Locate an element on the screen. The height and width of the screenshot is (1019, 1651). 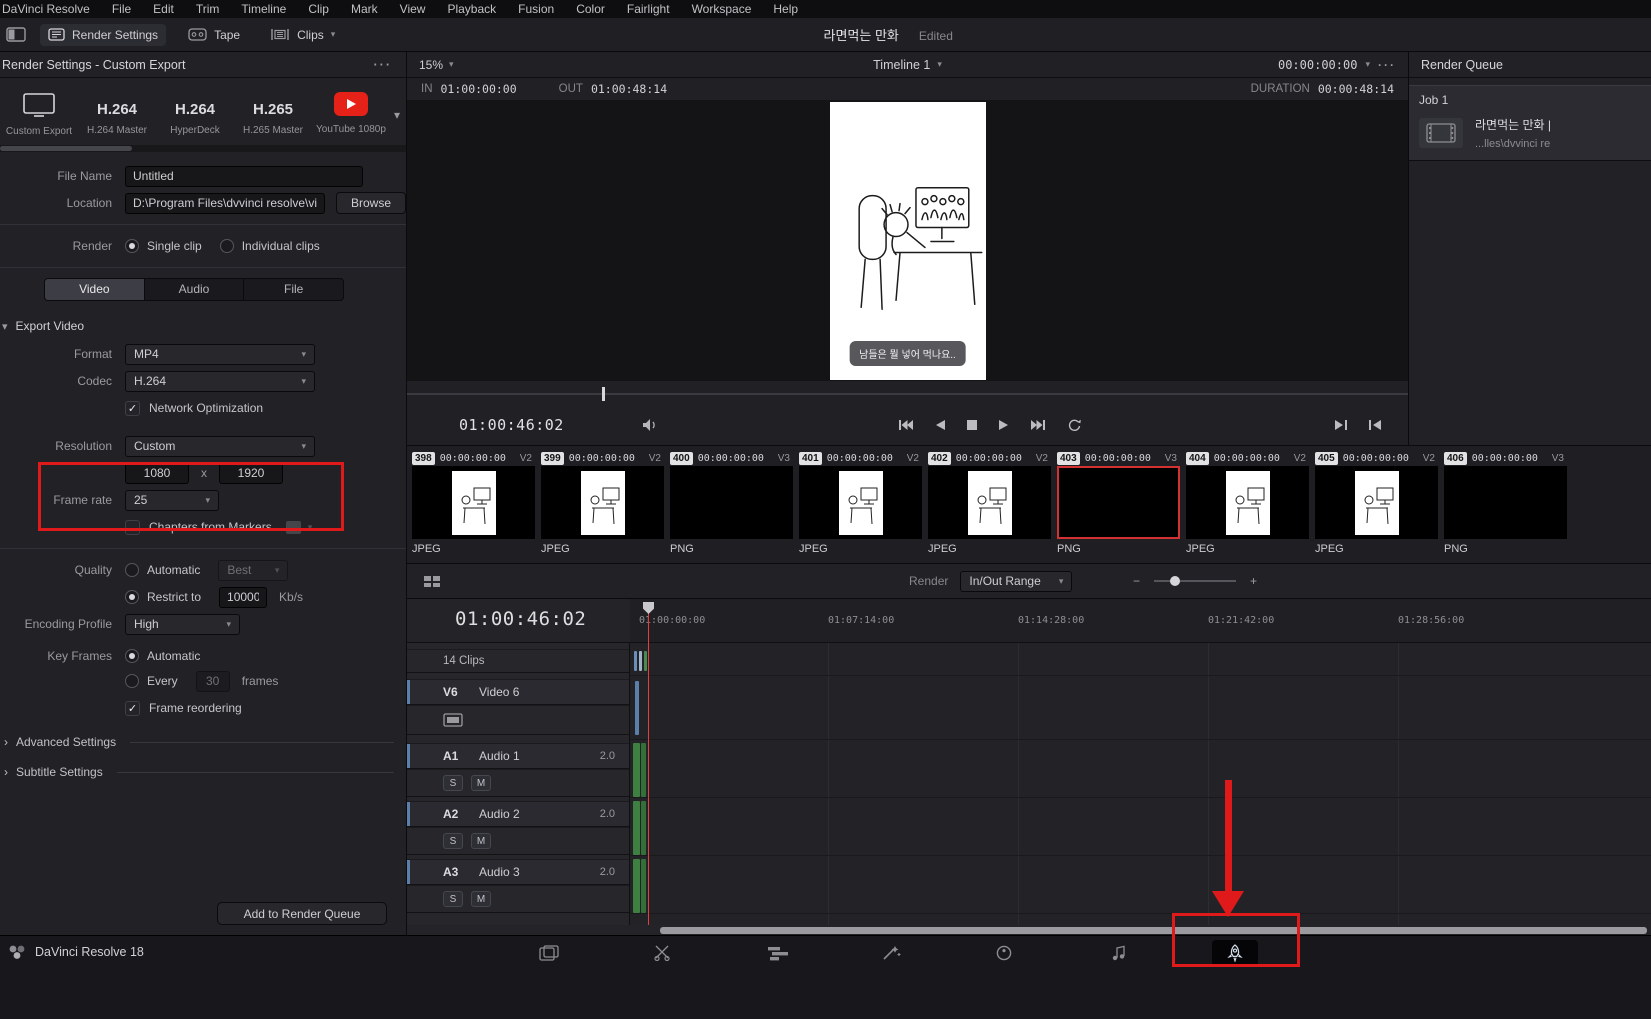
single-clip-radio is located at coordinates (132, 246).